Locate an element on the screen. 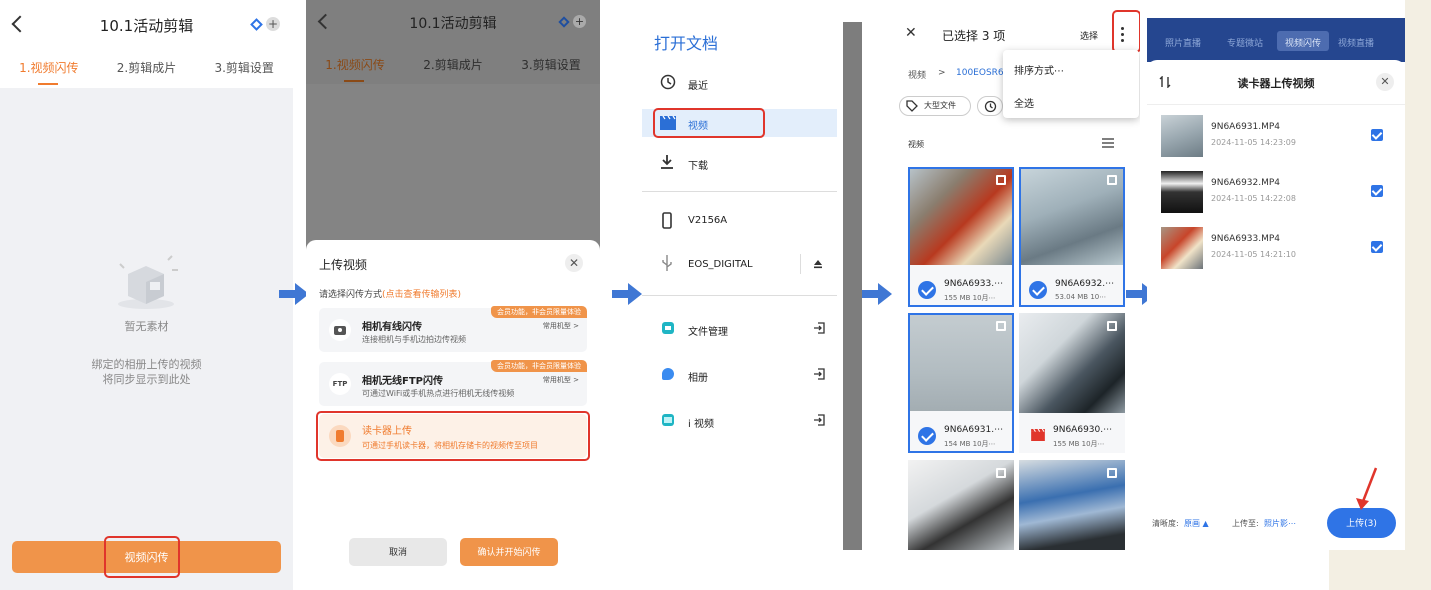  chip-recent is located at coordinates (990, 106).